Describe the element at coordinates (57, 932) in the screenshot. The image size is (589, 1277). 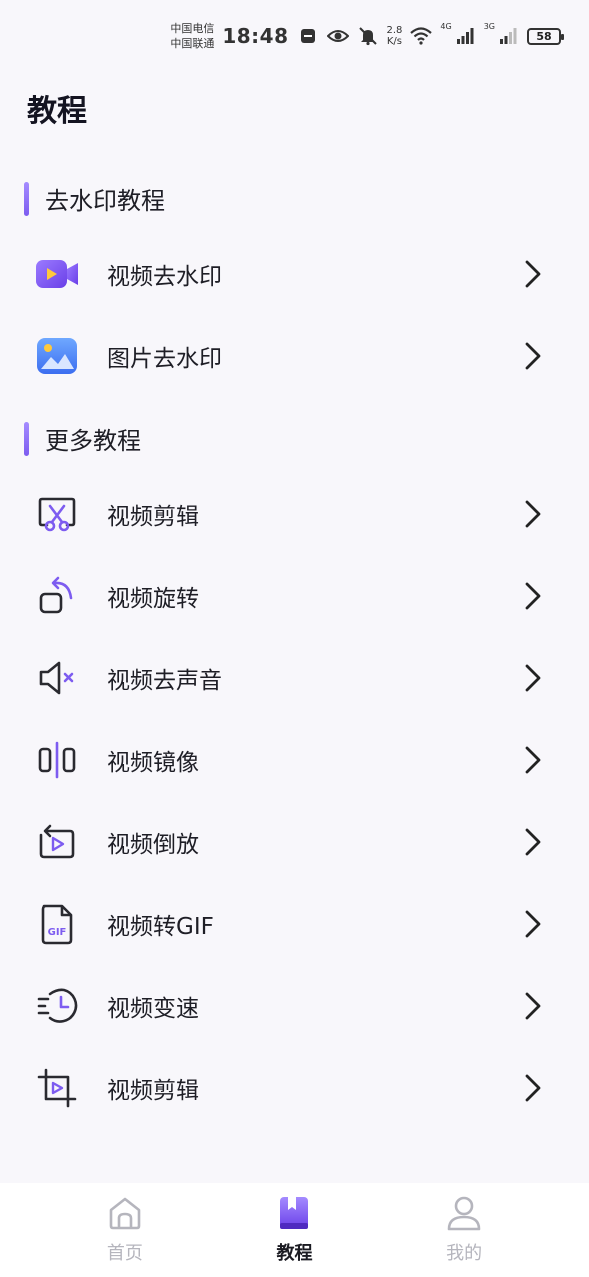
I see `svg-text: GIF` at that location.